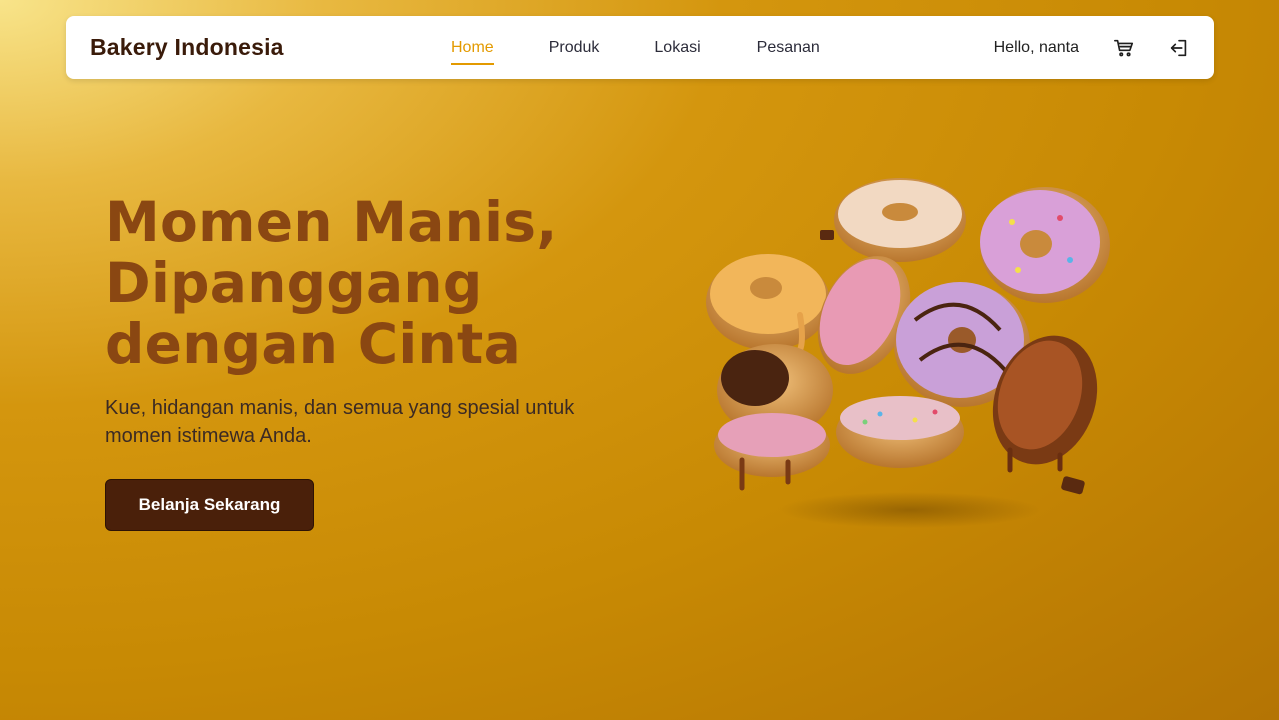  What do you see at coordinates (574, 48) in the screenshot?
I see `nav-link-produk: Produk` at bounding box center [574, 48].